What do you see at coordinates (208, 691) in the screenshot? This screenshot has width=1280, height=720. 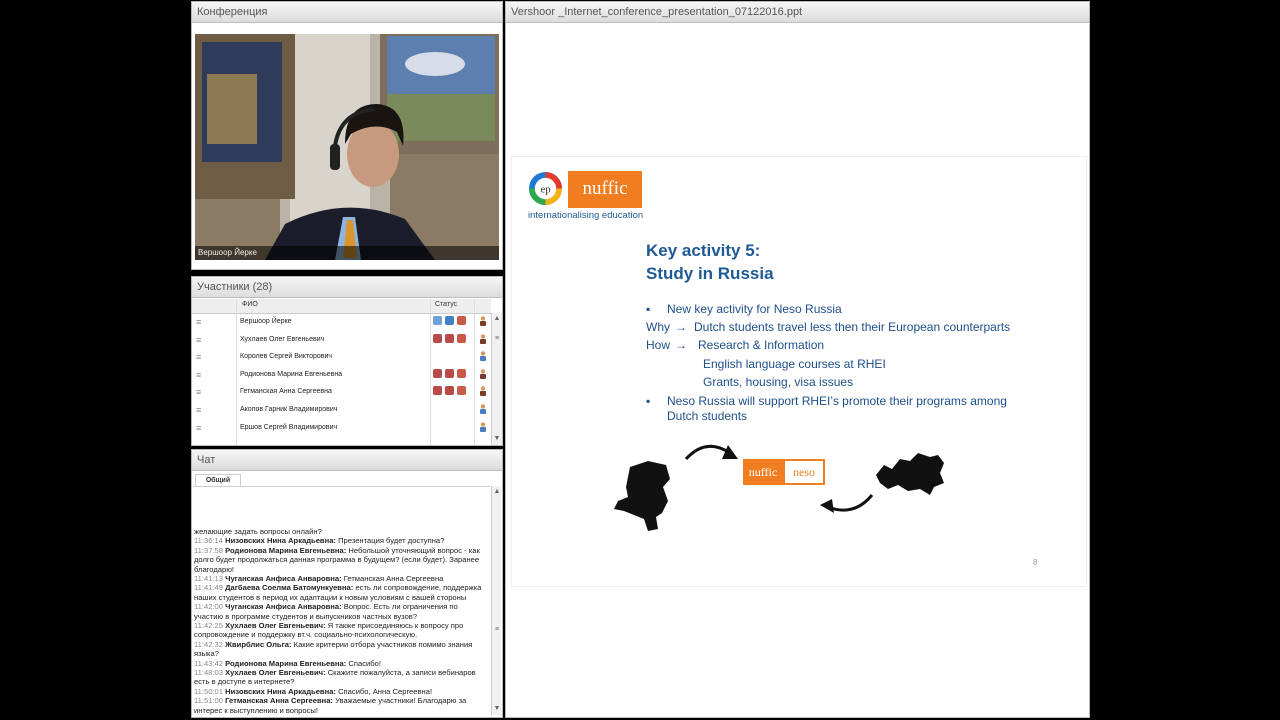 I see `message-time: 11:50:01` at bounding box center [208, 691].